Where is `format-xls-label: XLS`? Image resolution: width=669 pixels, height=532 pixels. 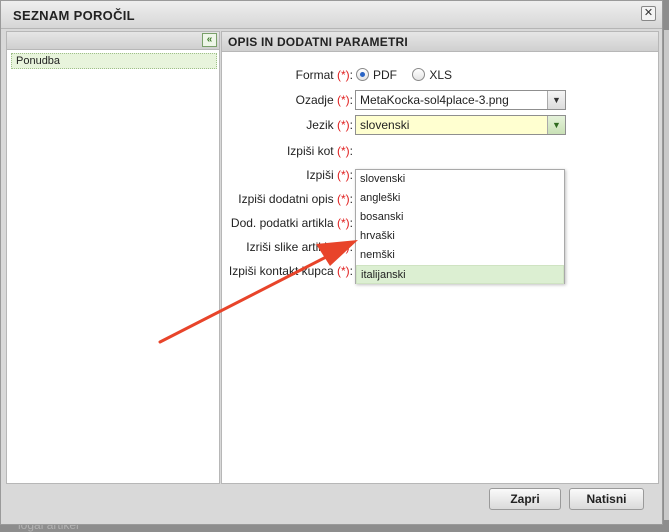 format-xls-label: XLS is located at coordinates (441, 75).